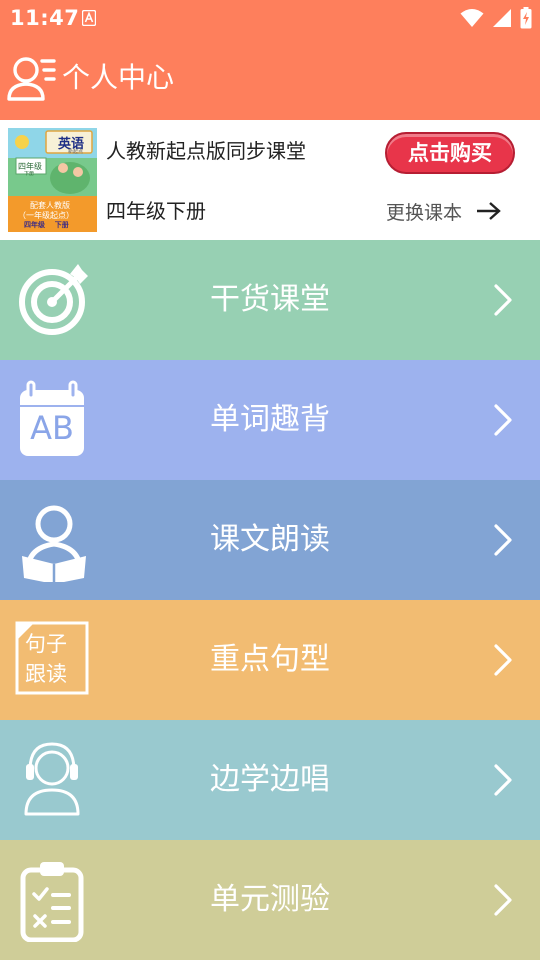  I want to click on menu-label: 边学边唱, so click(270, 779).